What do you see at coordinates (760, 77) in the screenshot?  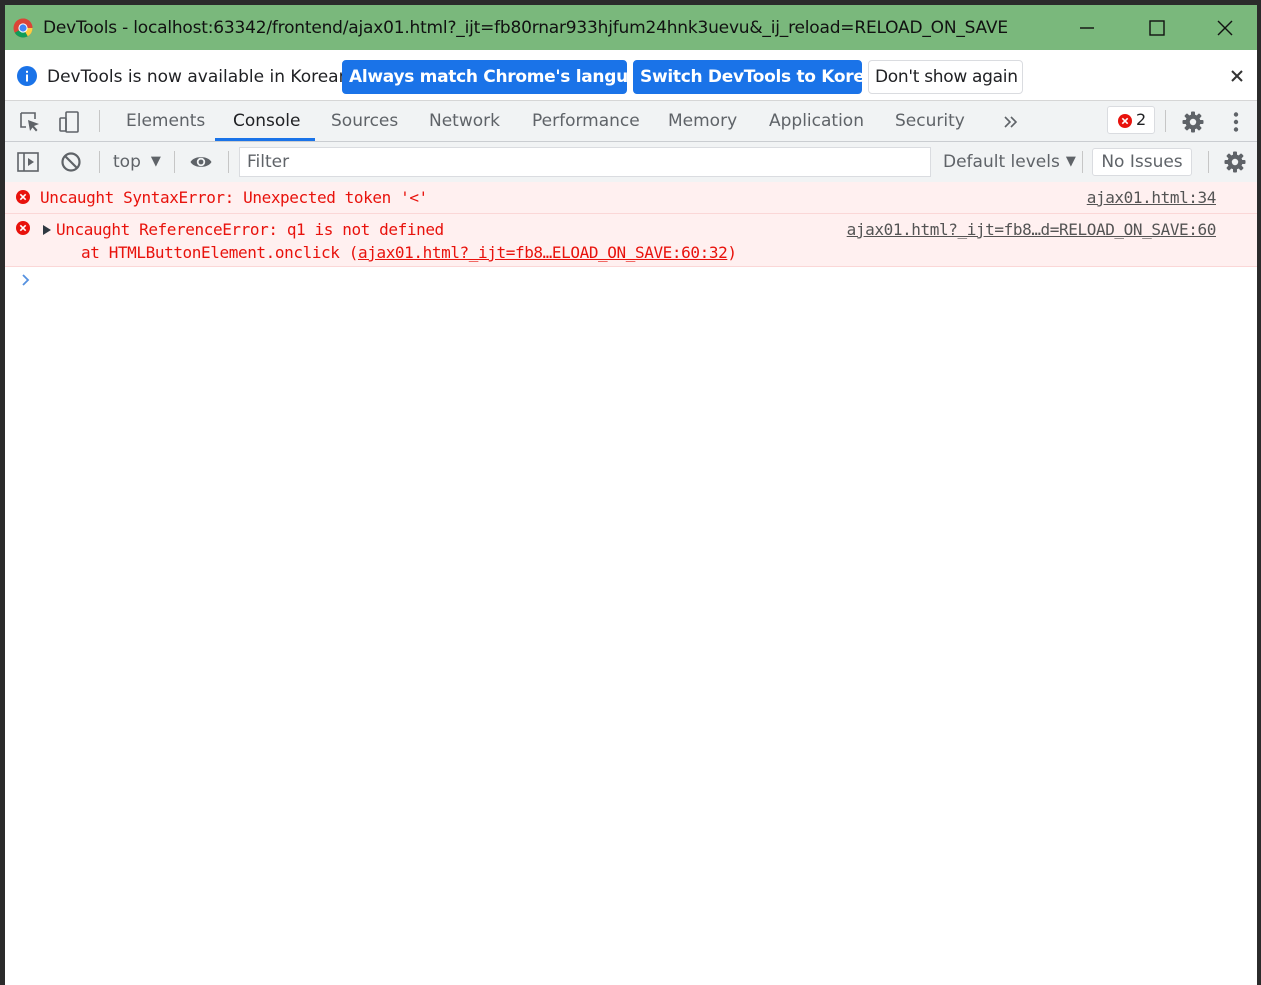 I see `switch-to-korean-button: Switch DevTools to Korean` at bounding box center [760, 77].